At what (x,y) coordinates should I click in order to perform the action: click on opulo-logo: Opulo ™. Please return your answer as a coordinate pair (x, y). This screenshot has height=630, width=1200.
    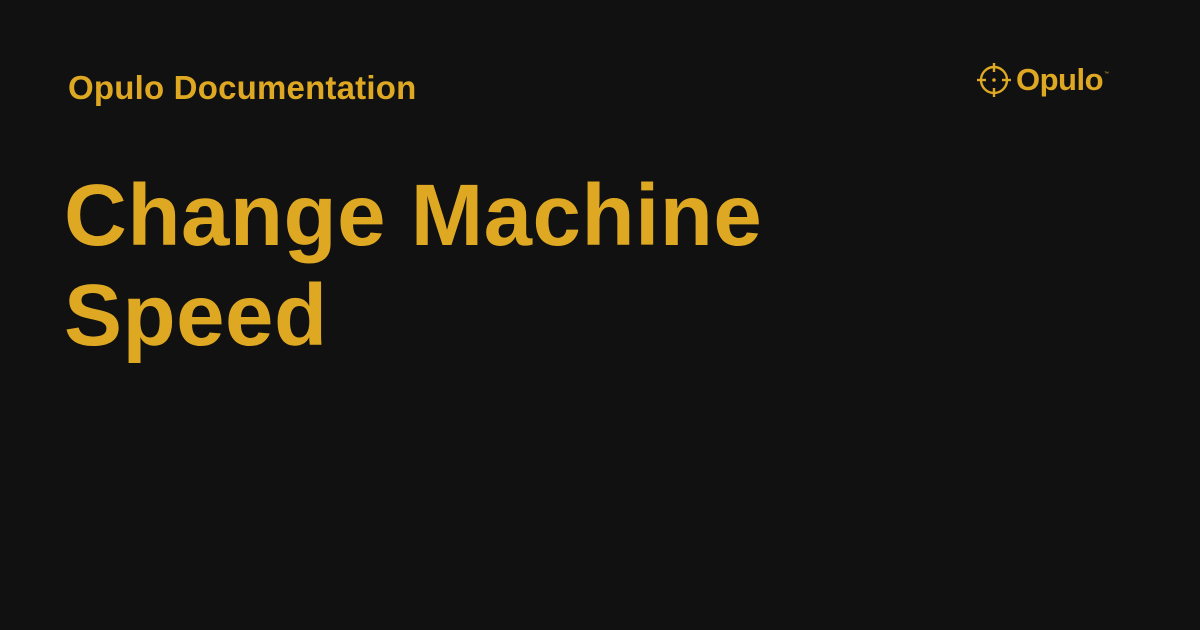
    Looking at the image, I should click on (1042, 80).